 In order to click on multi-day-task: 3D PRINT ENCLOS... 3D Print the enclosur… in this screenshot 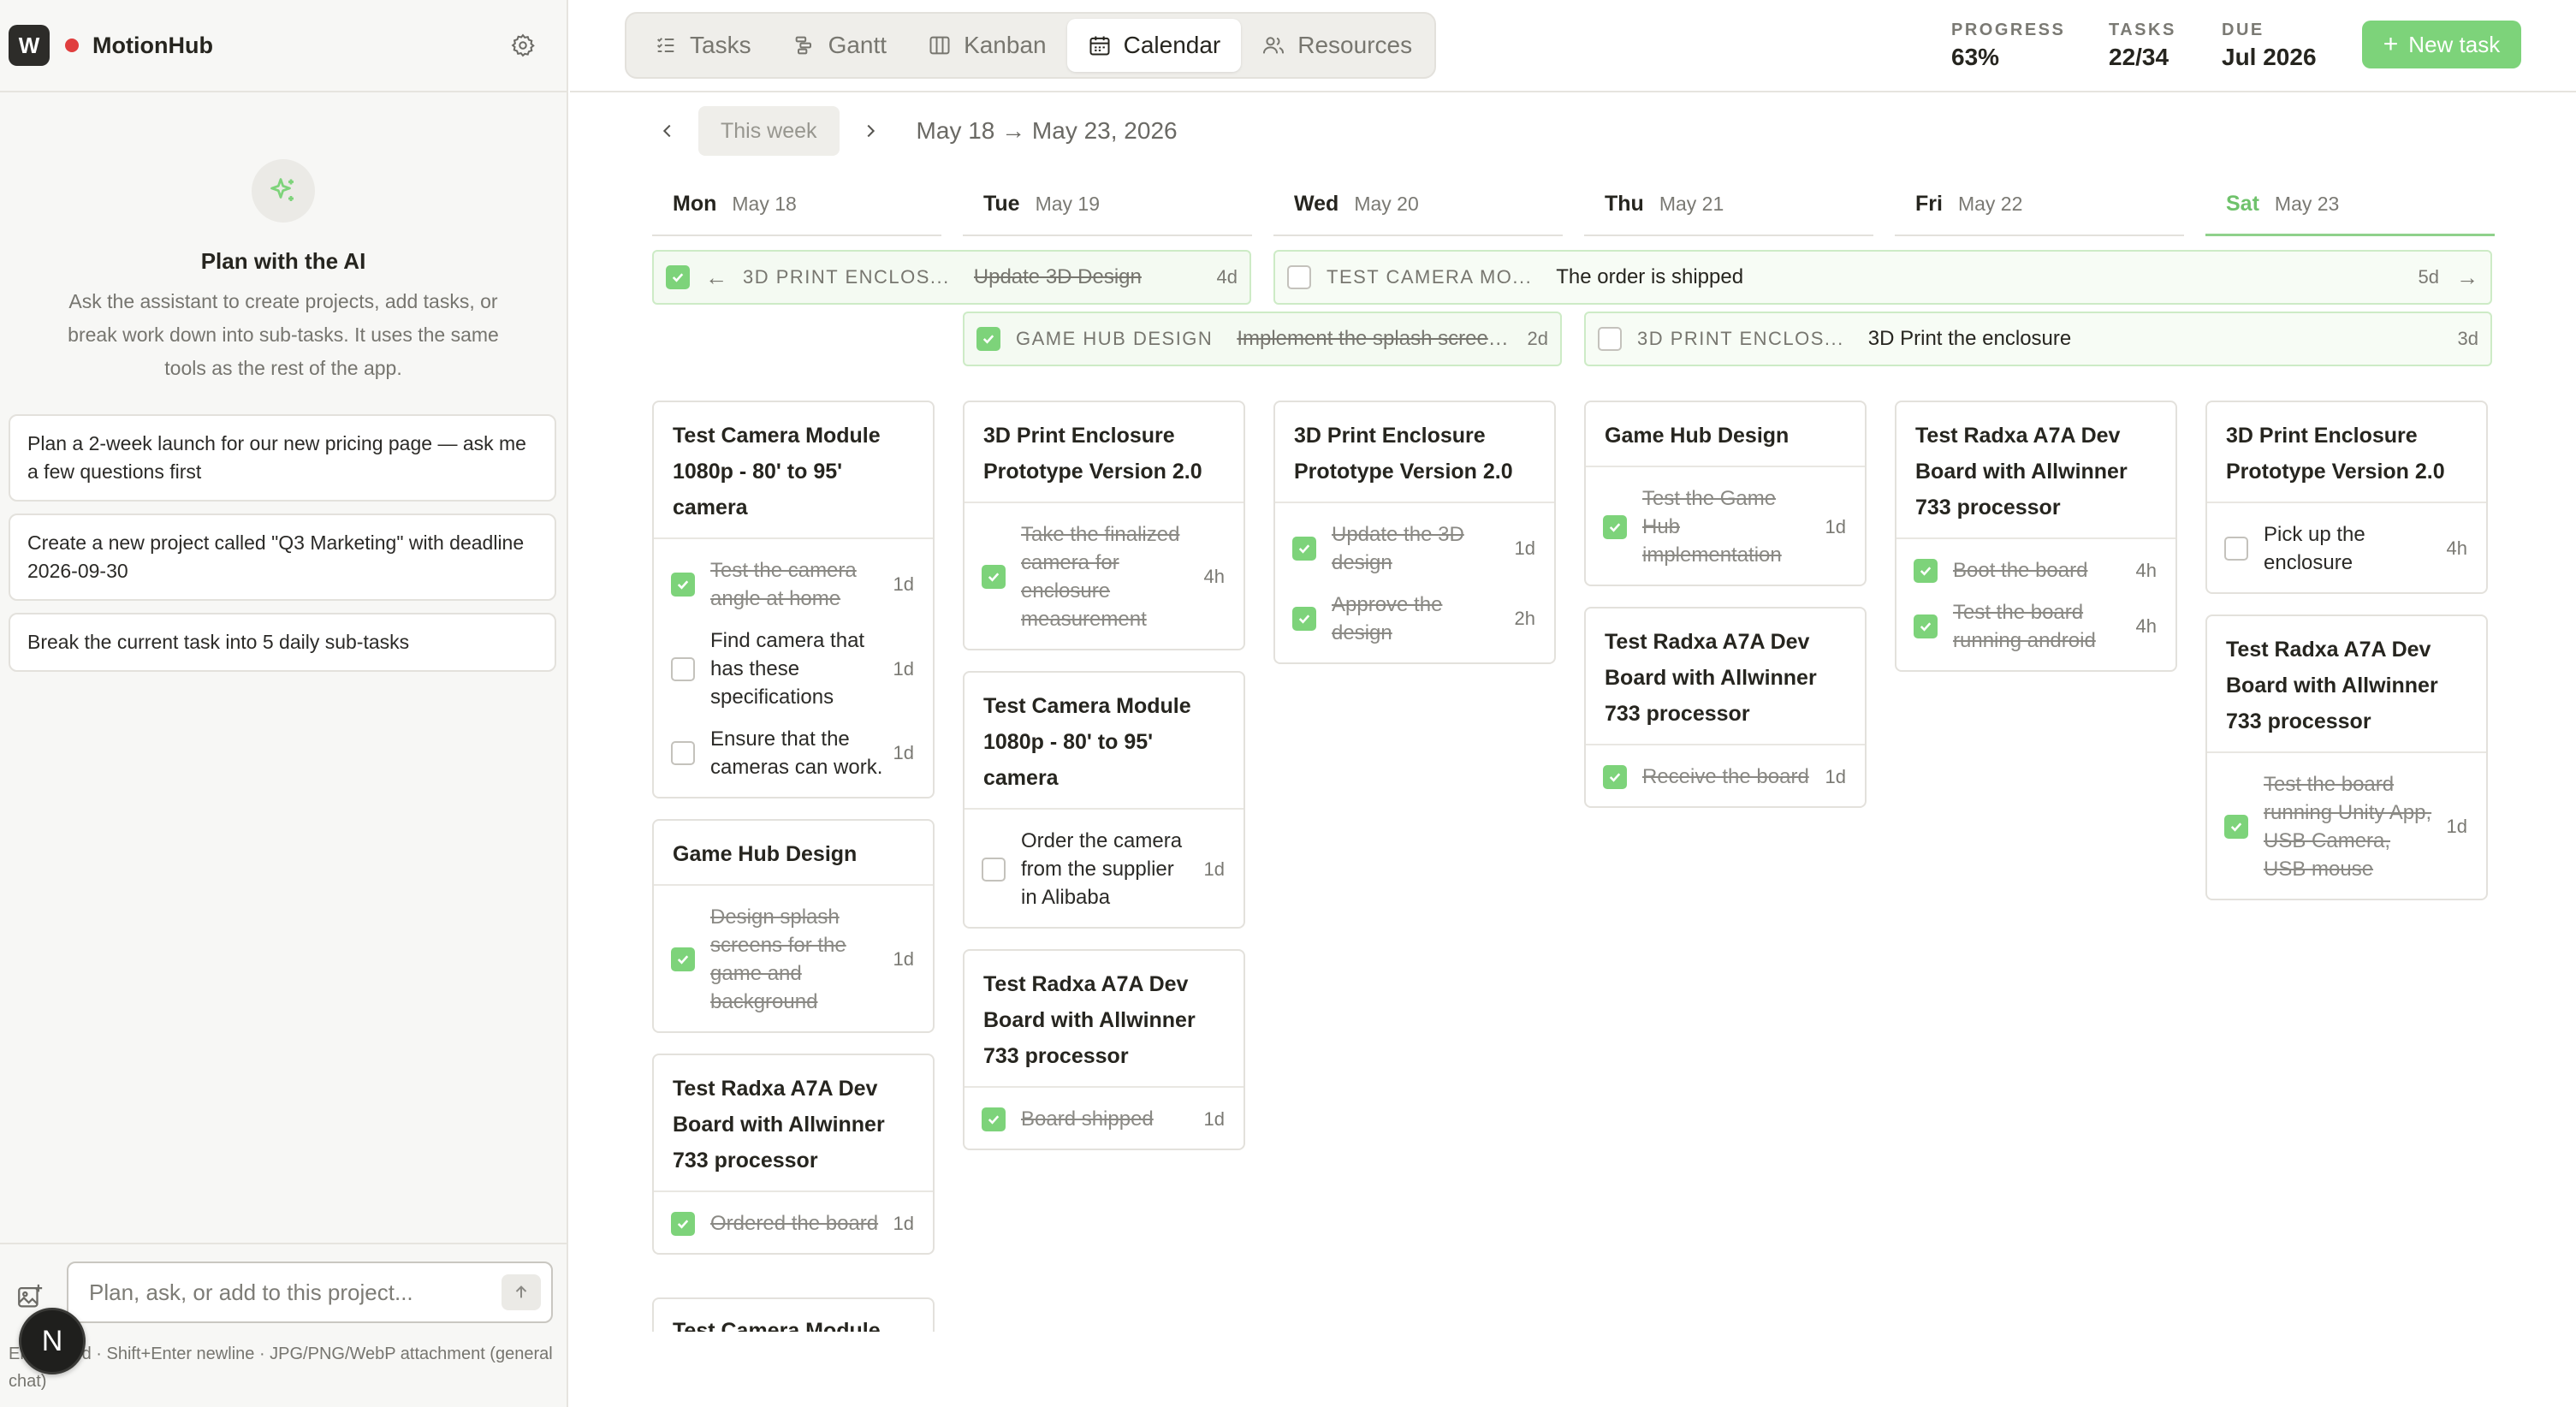, I will do `click(2038, 339)`.